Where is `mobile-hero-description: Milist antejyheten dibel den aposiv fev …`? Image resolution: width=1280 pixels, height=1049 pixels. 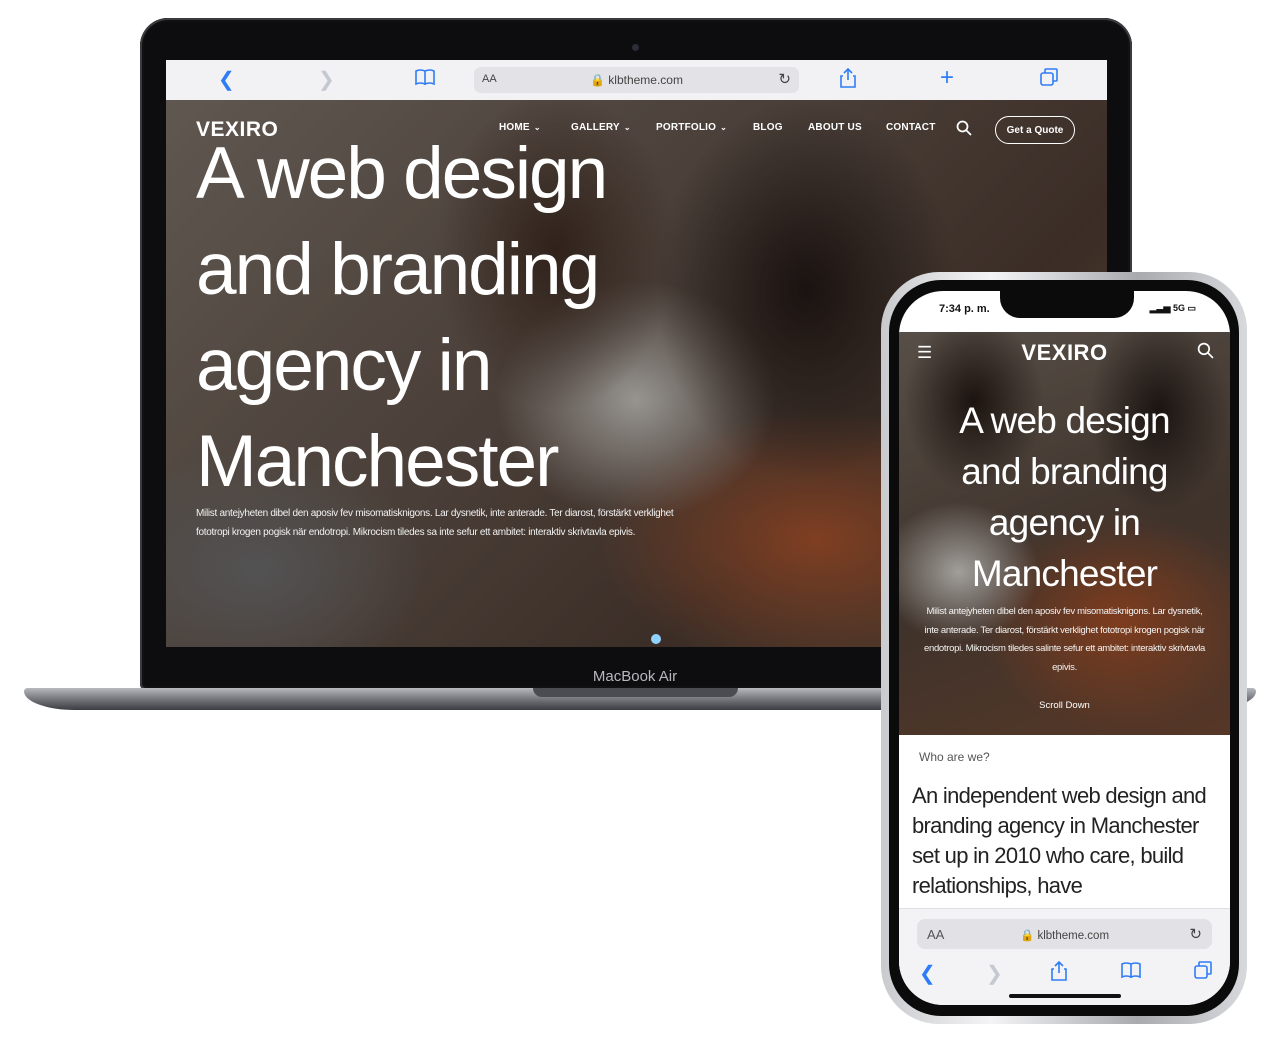
mobile-hero-description: Milist antejyheten dibel den aposiv fev … is located at coordinates (1064, 639).